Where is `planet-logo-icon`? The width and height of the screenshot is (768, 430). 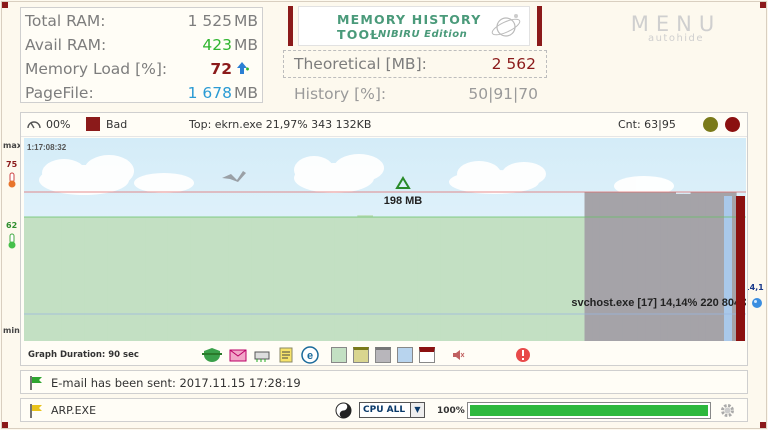 planet-logo-icon is located at coordinates (506, 25).